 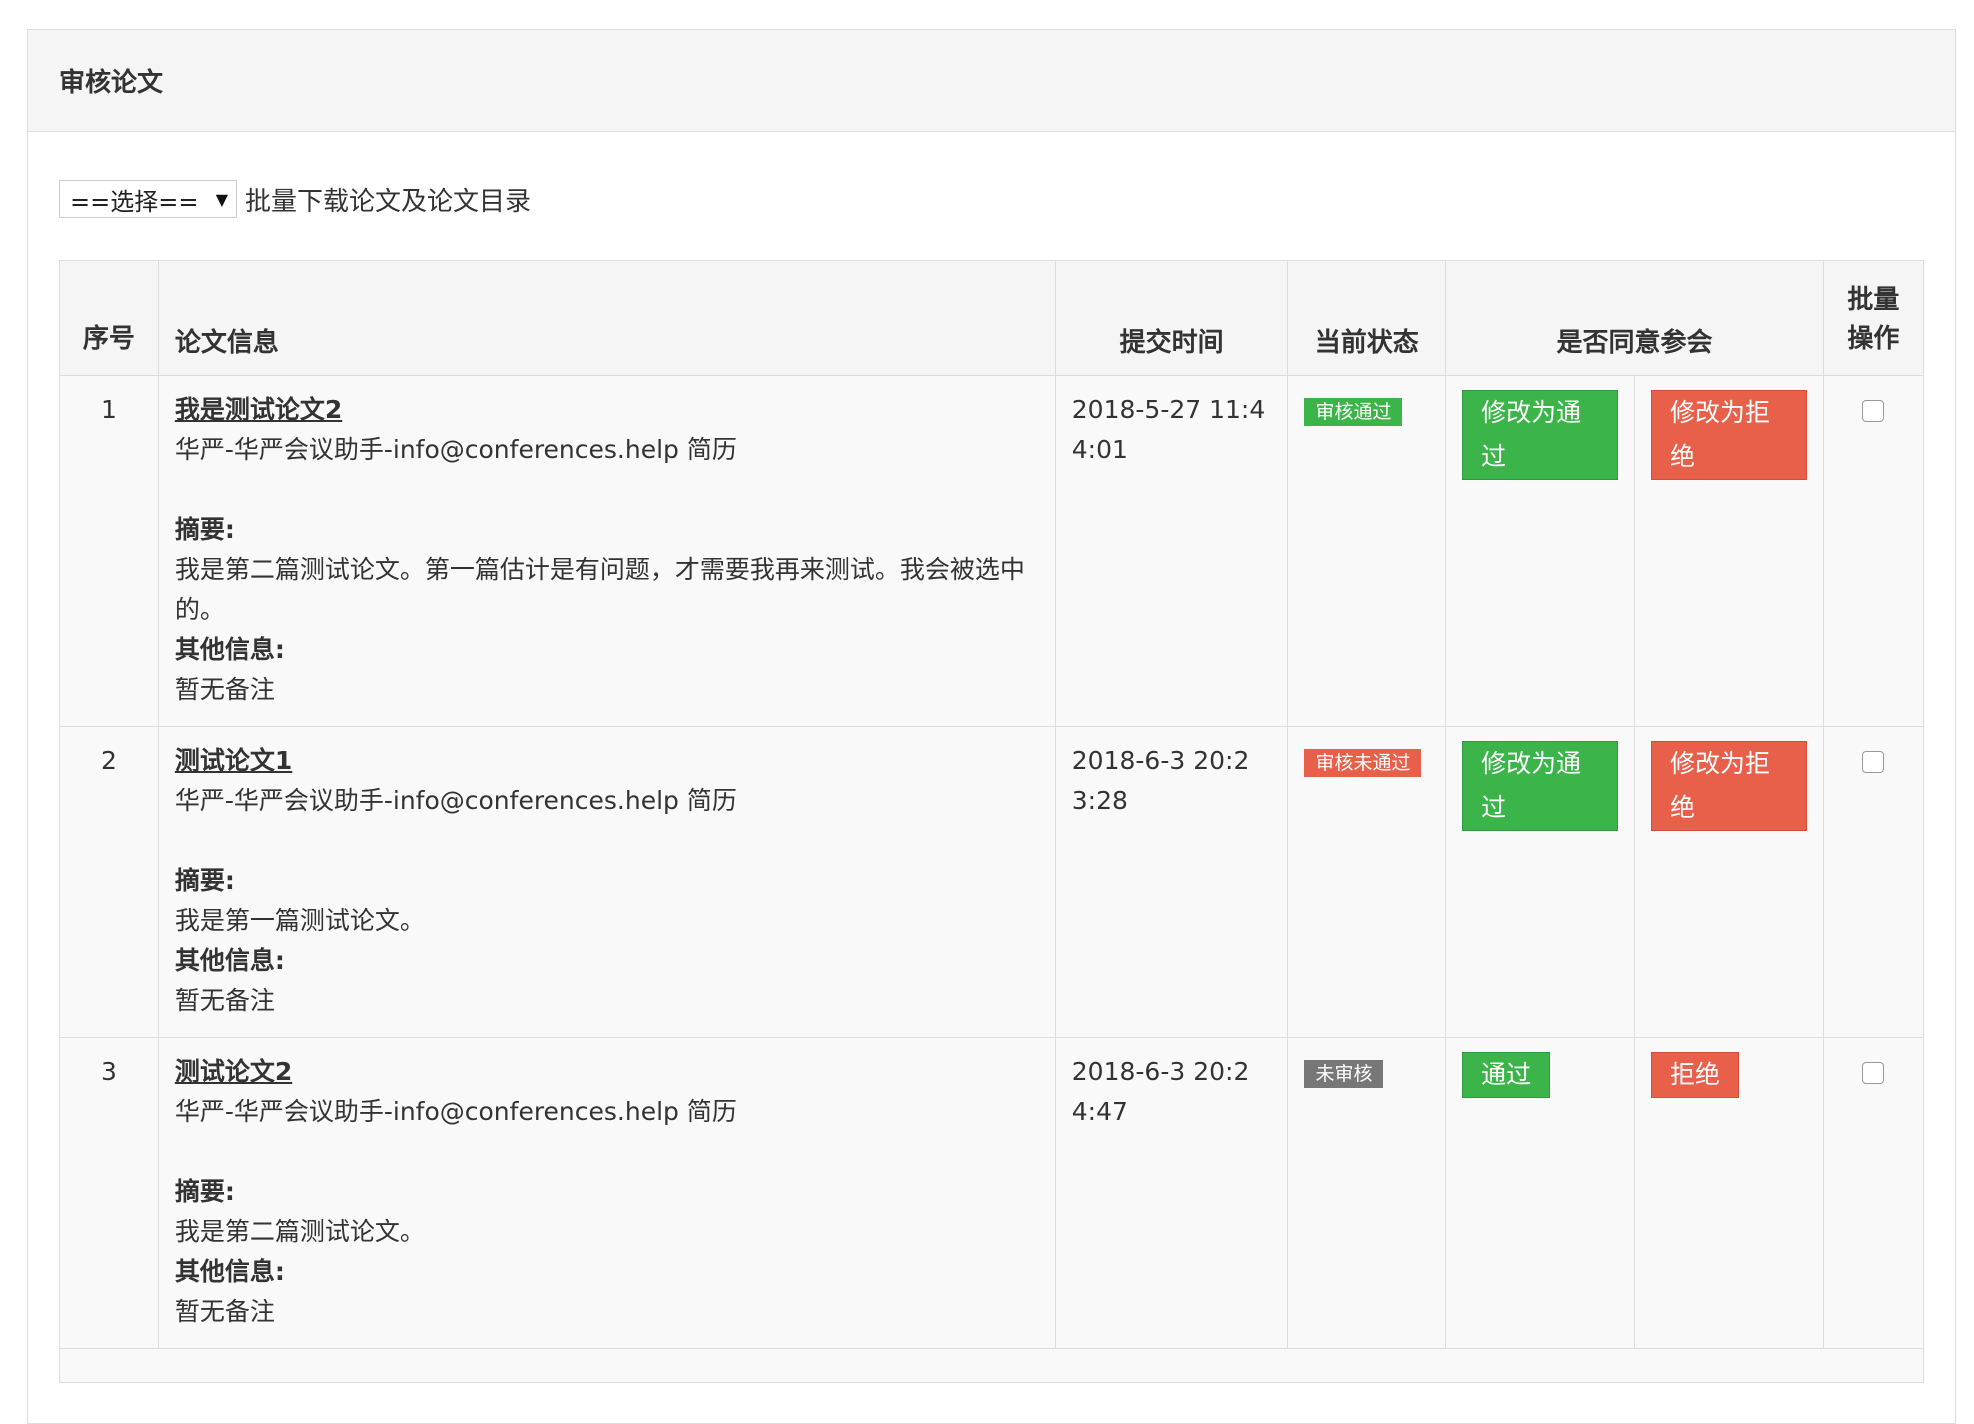 I want to click on abstract-text: 我是第二篇测试论文。, so click(x=299, y=1231).